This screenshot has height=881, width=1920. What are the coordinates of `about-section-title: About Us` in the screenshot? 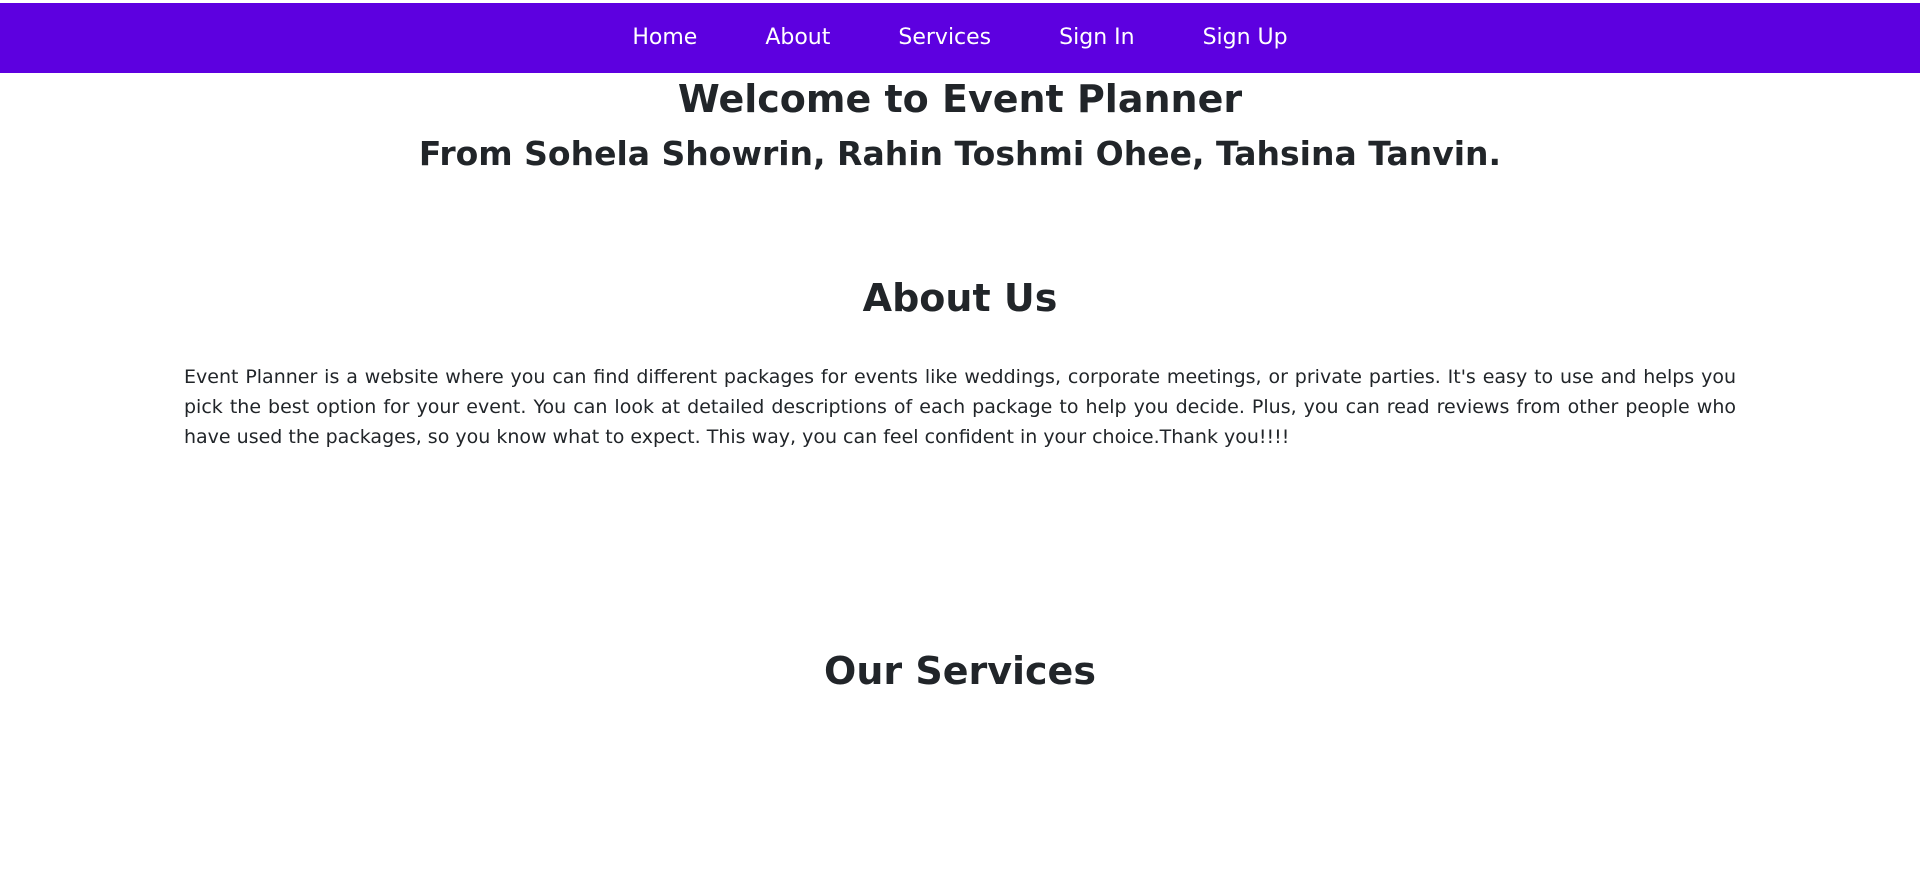 It's located at (960, 298).